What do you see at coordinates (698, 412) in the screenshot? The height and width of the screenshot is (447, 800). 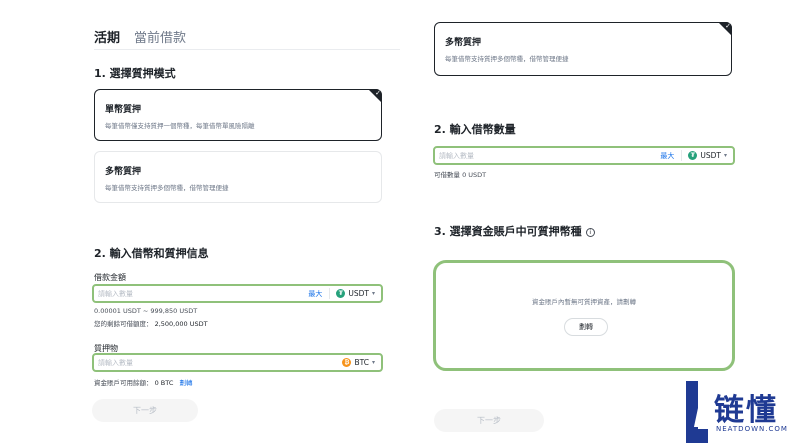 I see `logo-l-icon` at bounding box center [698, 412].